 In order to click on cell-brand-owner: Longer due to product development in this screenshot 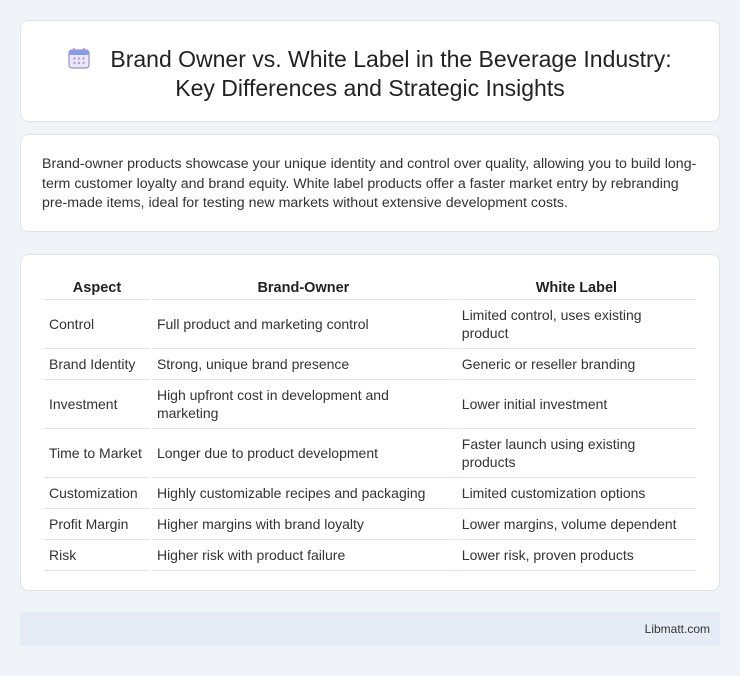, I will do `click(303, 453)`.